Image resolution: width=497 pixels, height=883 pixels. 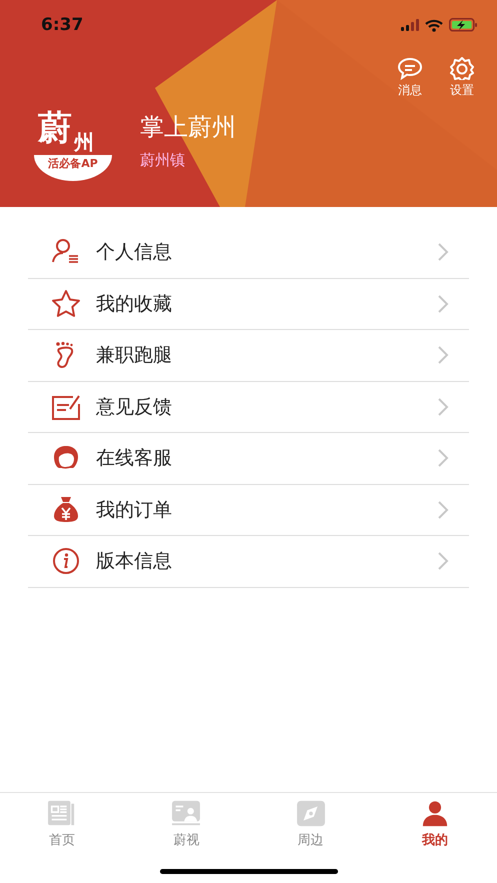 What do you see at coordinates (410, 68) in the screenshot?
I see `chat-bubble-icon` at bounding box center [410, 68].